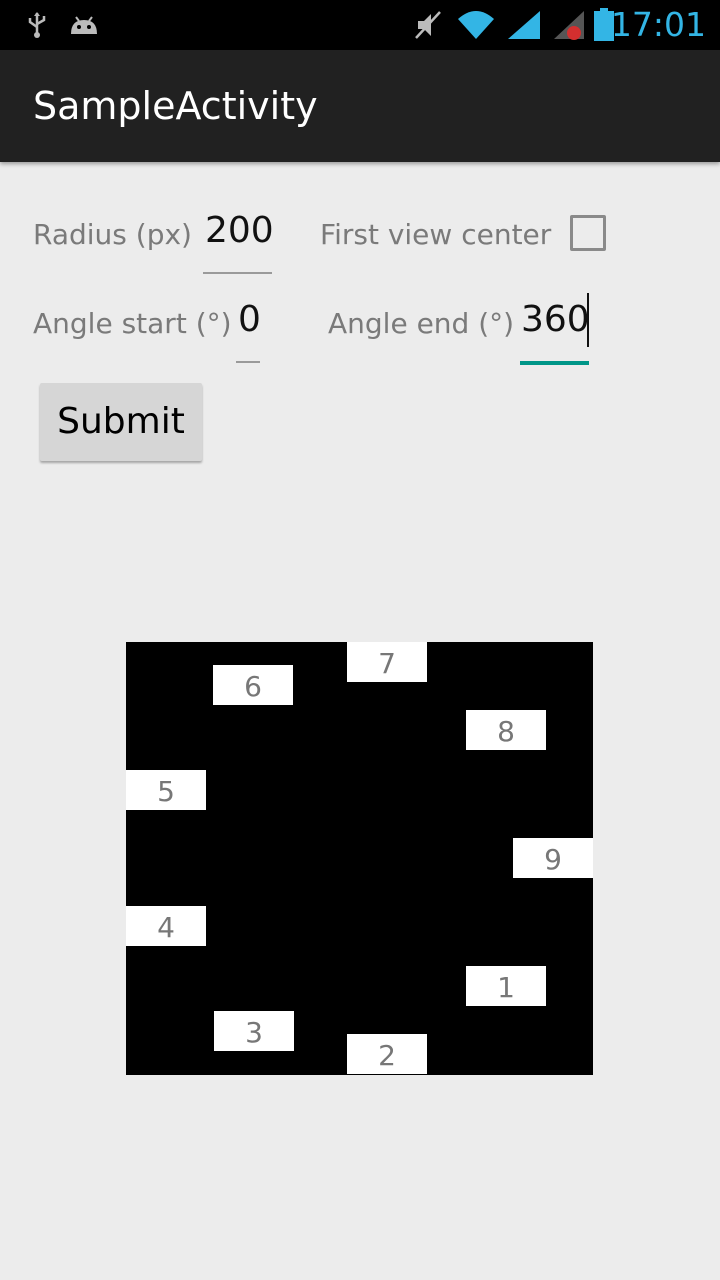 This screenshot has width=720, height=1280. Describe the element at coordinates (175, 106) in the screenshot. I see `app-title: SampleActivity` at that location.